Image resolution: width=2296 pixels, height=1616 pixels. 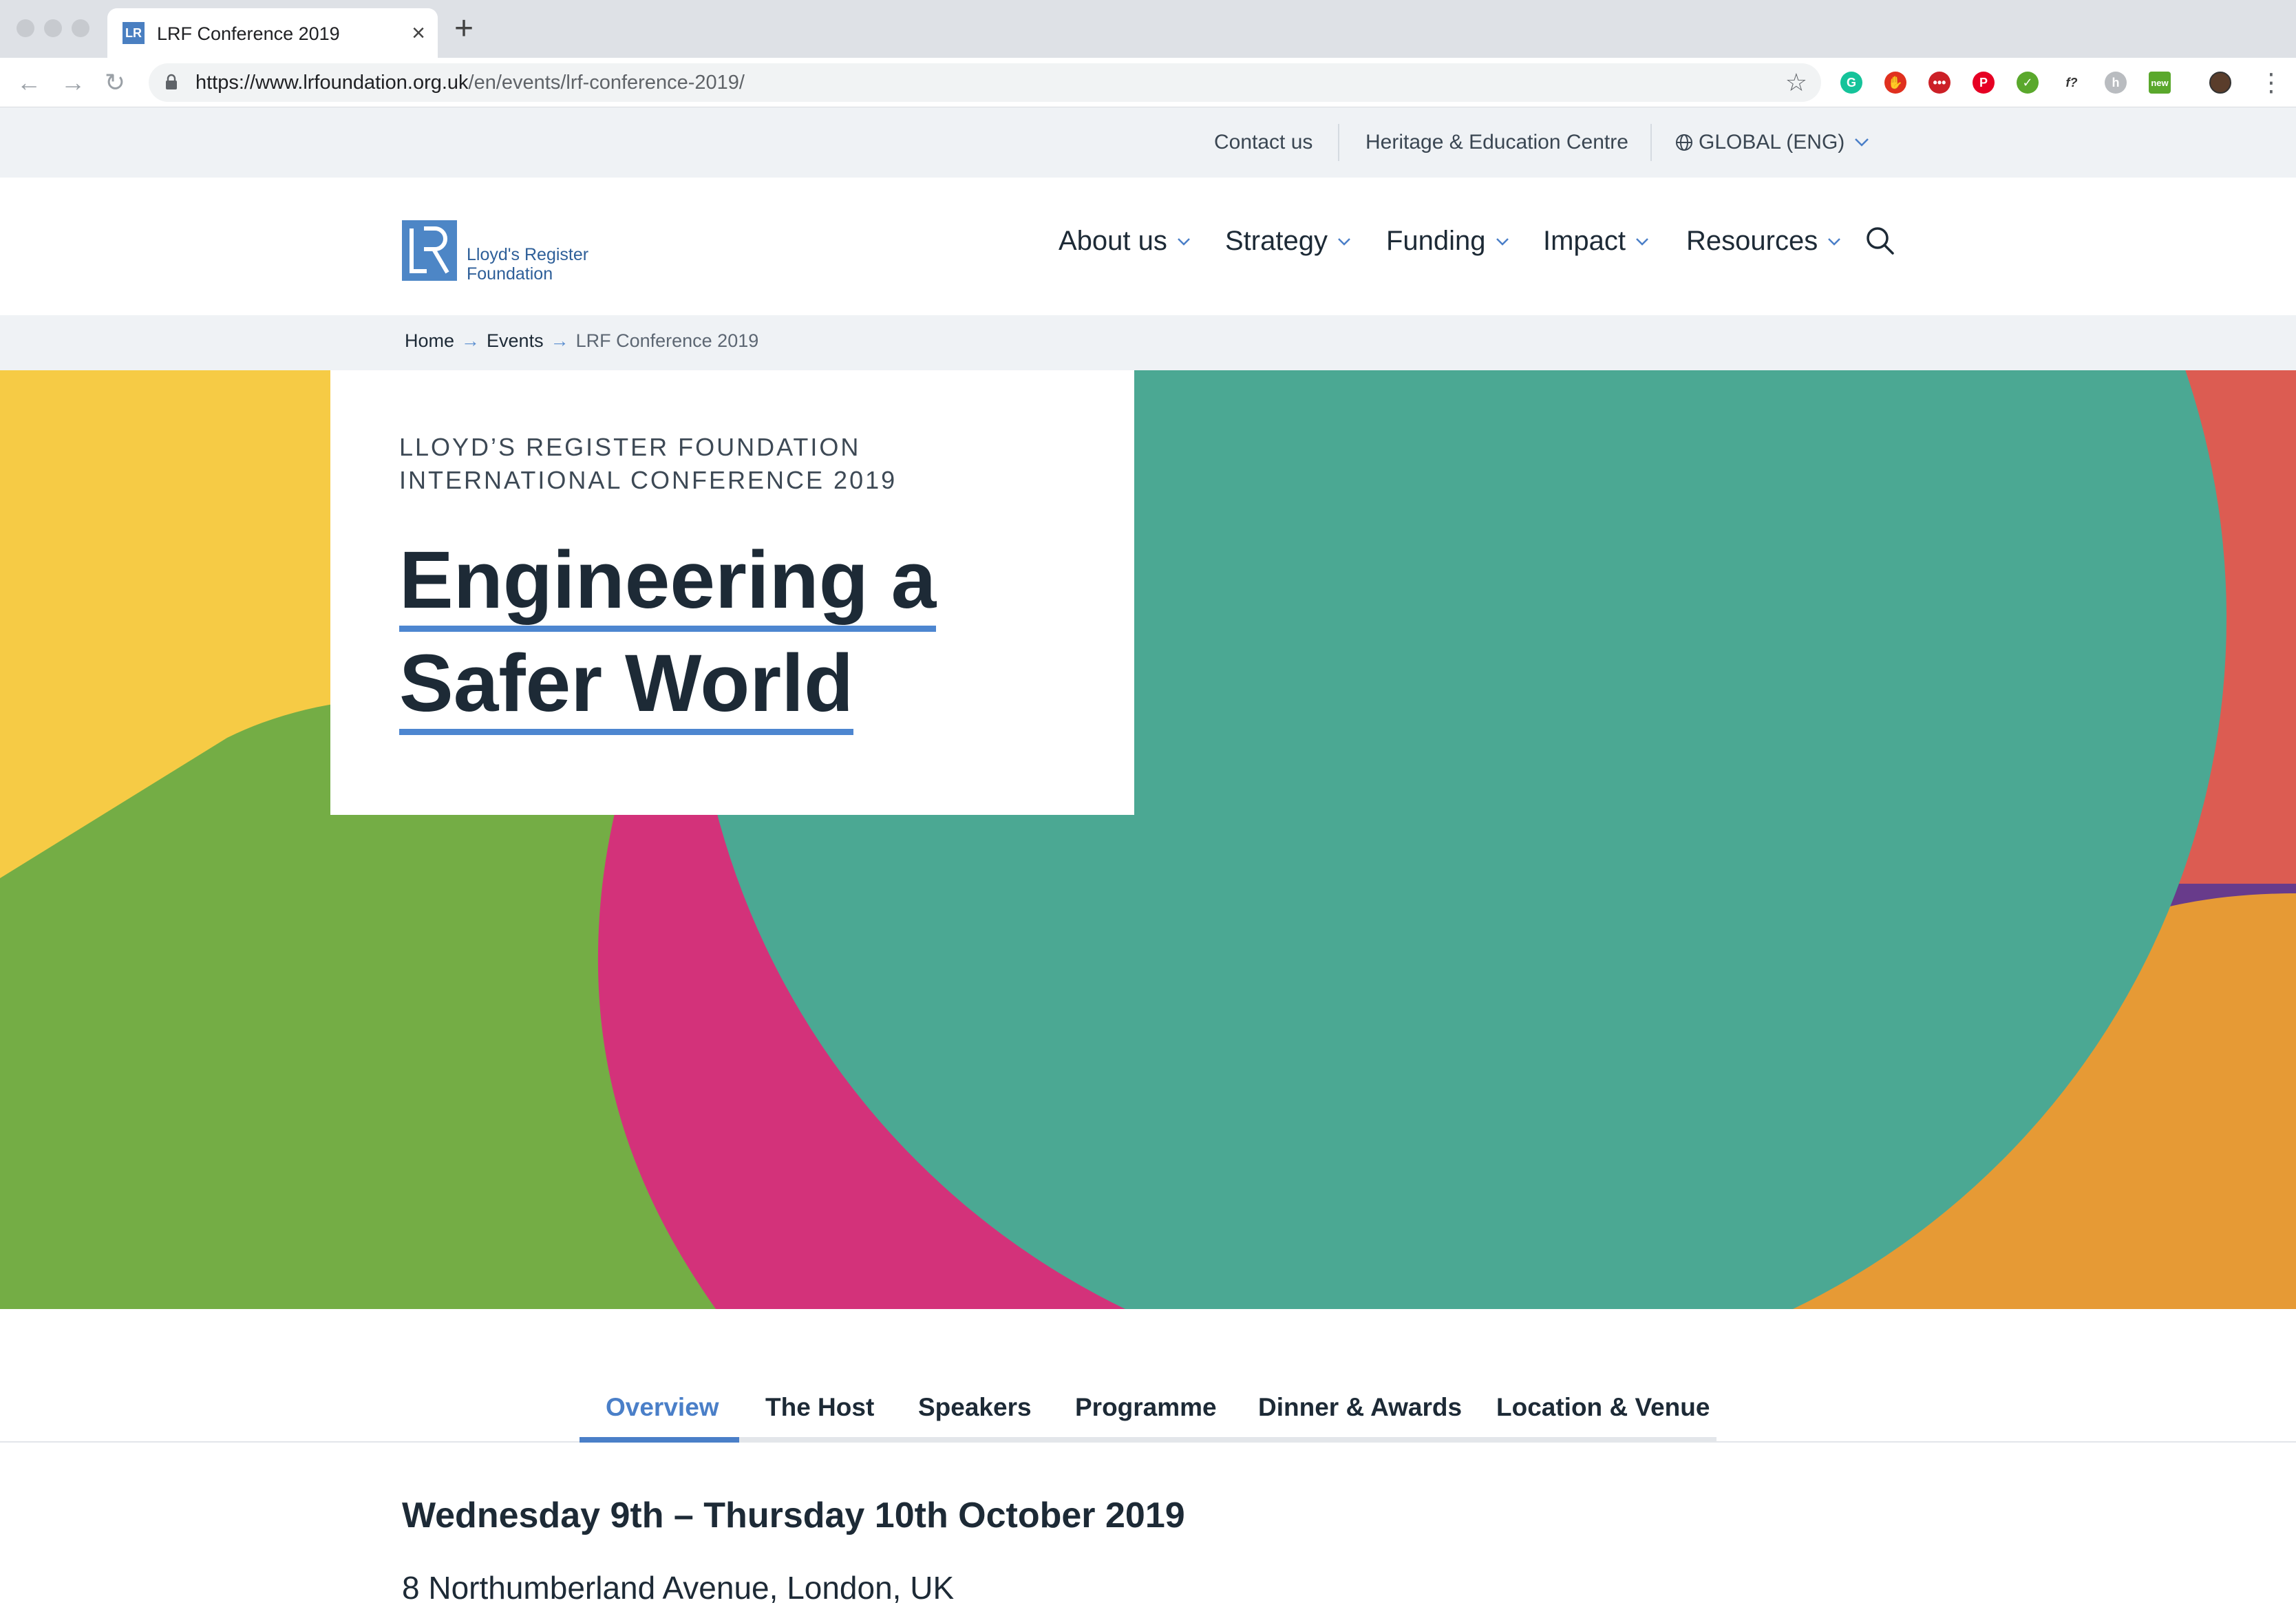 What do you see at coordinates (510, 274) in the screenshot?
I see `logo-line-2: Foundation` at bounding box center [510, 274].